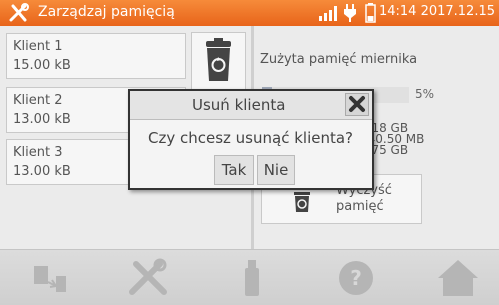  What do you see at coordinates (360, 206) in the screenshot?
I see `clear-memory-label-2: pamięć` at bounding box center [360, 206].